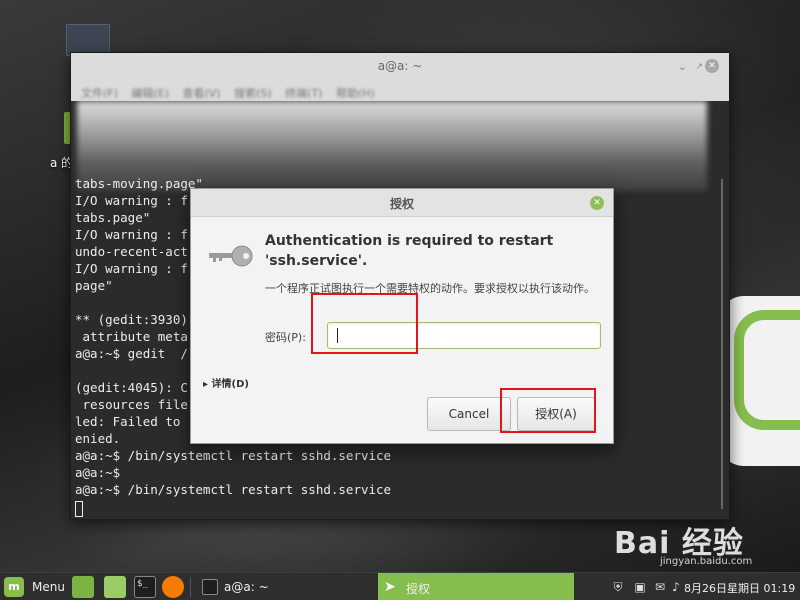 The height and width of the screenshot is (600, 800). I want to click on system-tray: ⛨ ▣ ✉ ♪ 8月26日星期日 01:19, so click(703, 586).